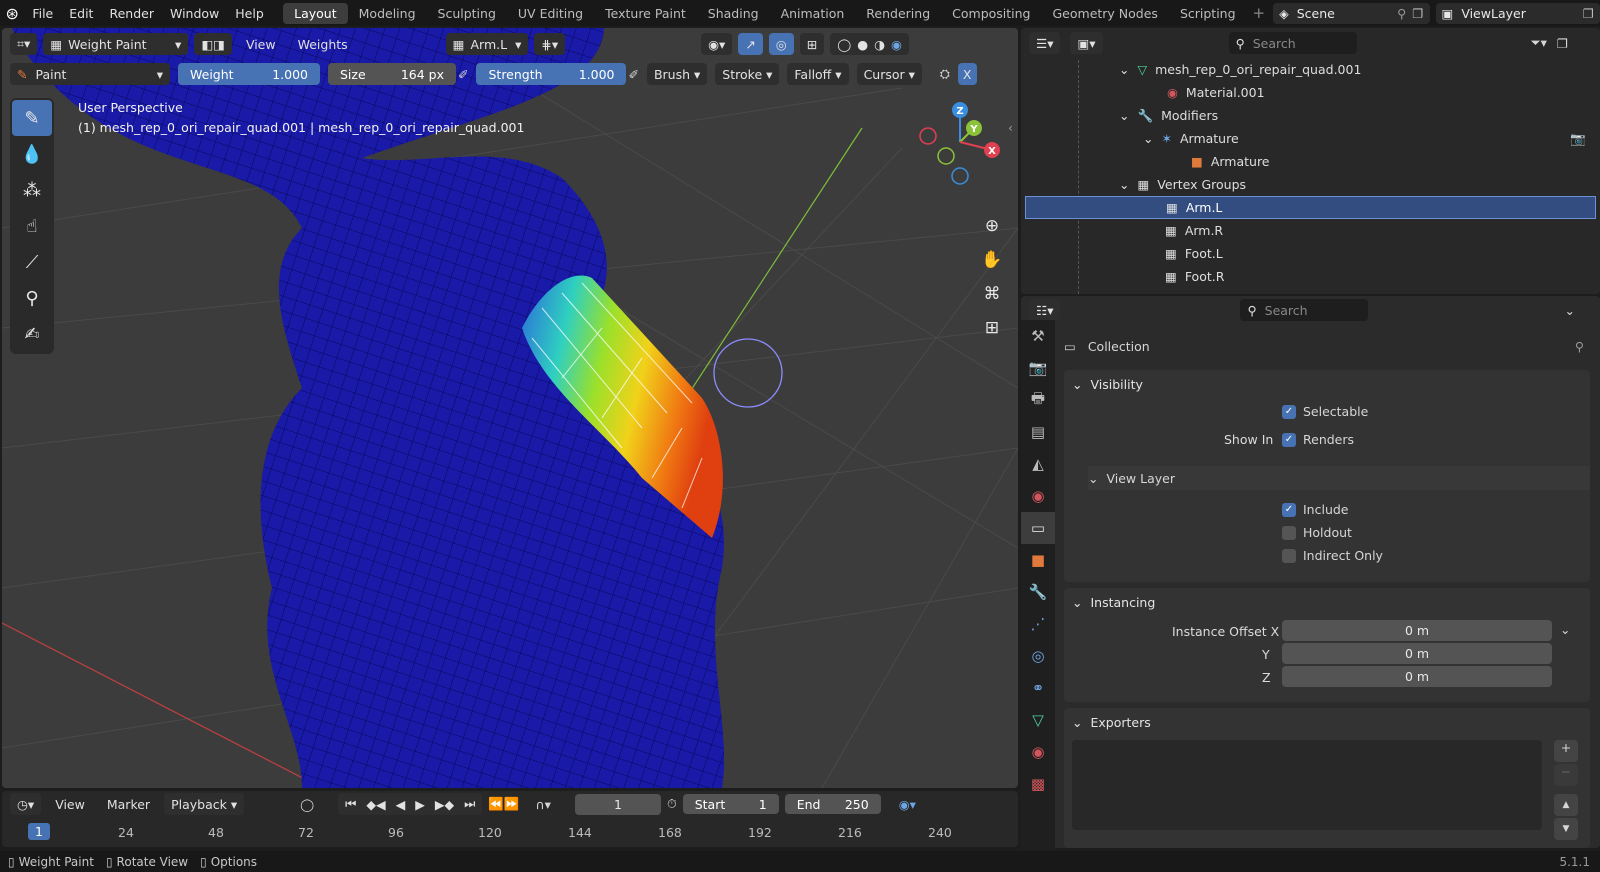 This screenshot has width=1600, height=872. I want to click on start-frame-field: Start 1, so click(730, 804).